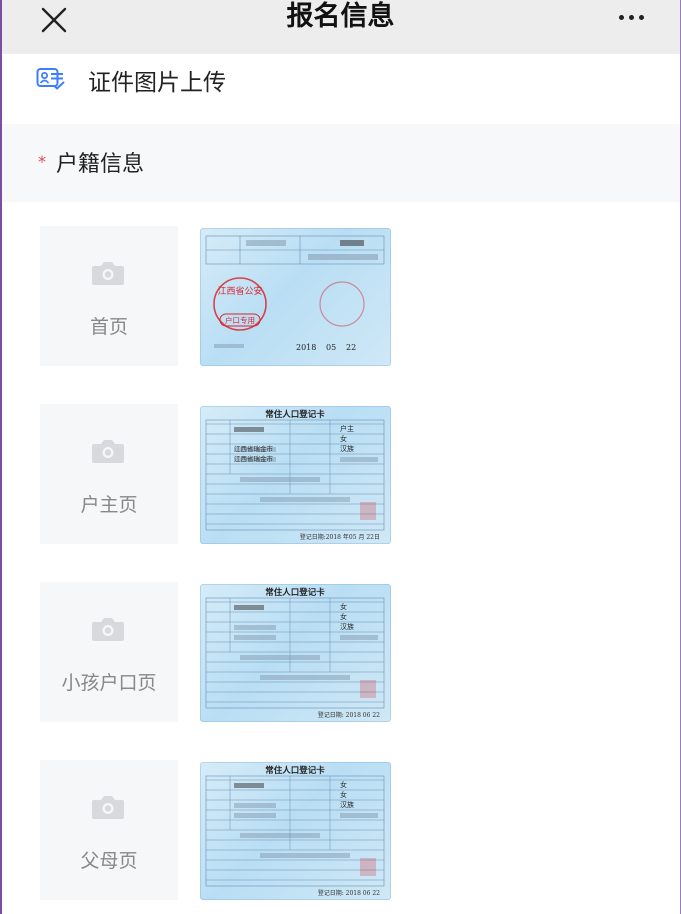  I want to click on date-year: 2018, so click(306, 347).